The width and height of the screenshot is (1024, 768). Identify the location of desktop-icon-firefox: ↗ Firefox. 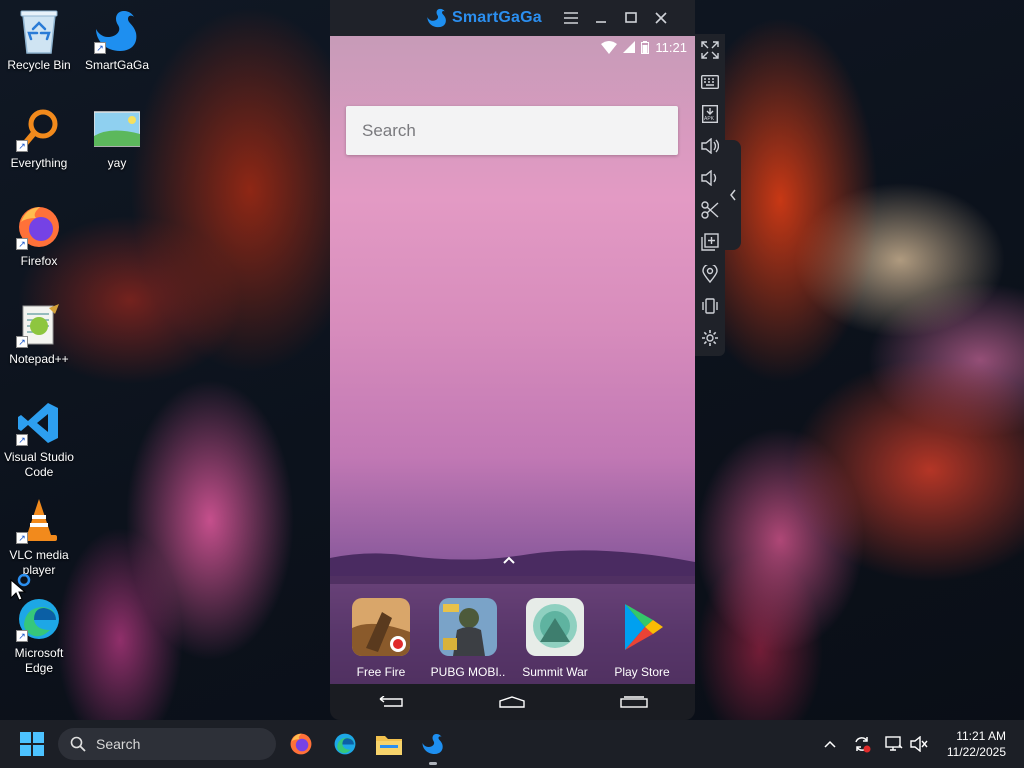
(39, 235).